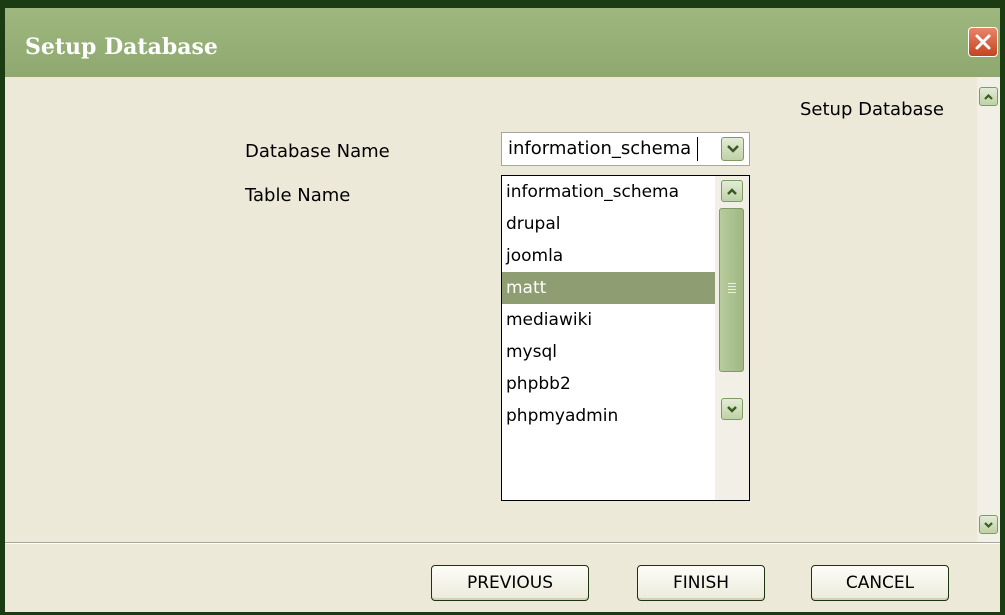 Image resolution: width=1005 pixels, height=615 pixels. Describe the element at coordinates (608, 256) in the screenshot. I see `dropdown-option: joomla` at that location.